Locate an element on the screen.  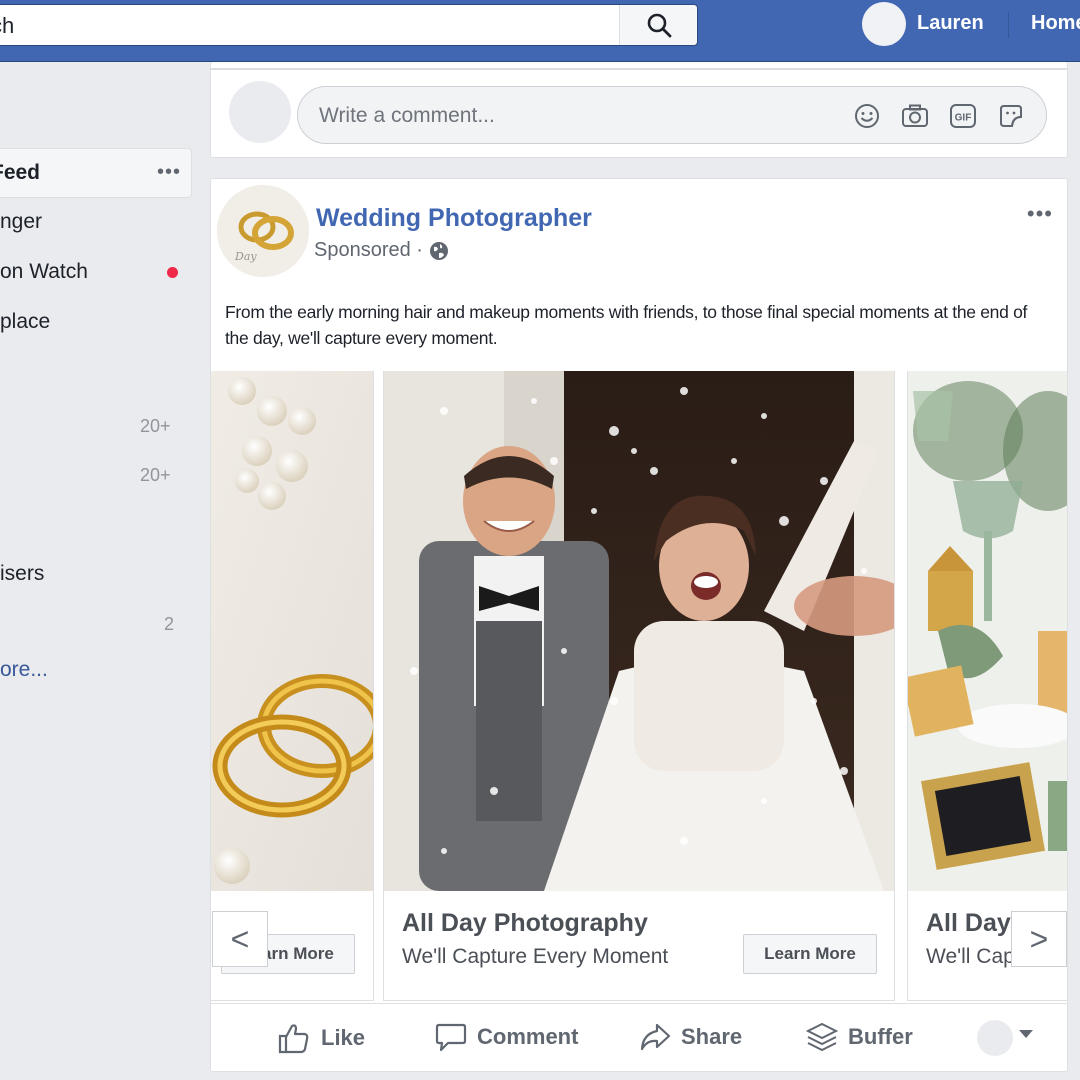
comment-composer-card: Write a comment... GIF is located at coordinates (639, 110).